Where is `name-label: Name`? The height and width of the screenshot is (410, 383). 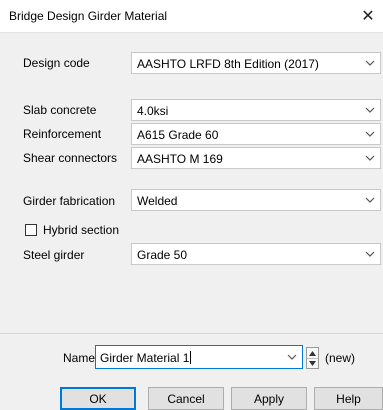 name-label: Name is located at coordinates (79, 358).